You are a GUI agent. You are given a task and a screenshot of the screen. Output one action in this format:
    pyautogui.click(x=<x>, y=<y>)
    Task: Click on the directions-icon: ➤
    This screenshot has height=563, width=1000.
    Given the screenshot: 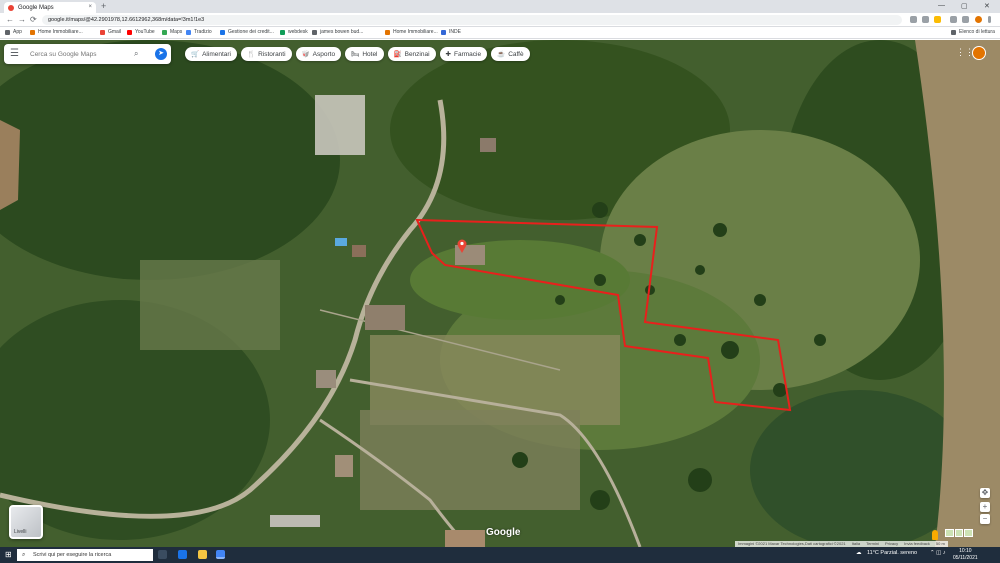 What is the action you would take?
    pyautogui.click(x=161, y=54)
    